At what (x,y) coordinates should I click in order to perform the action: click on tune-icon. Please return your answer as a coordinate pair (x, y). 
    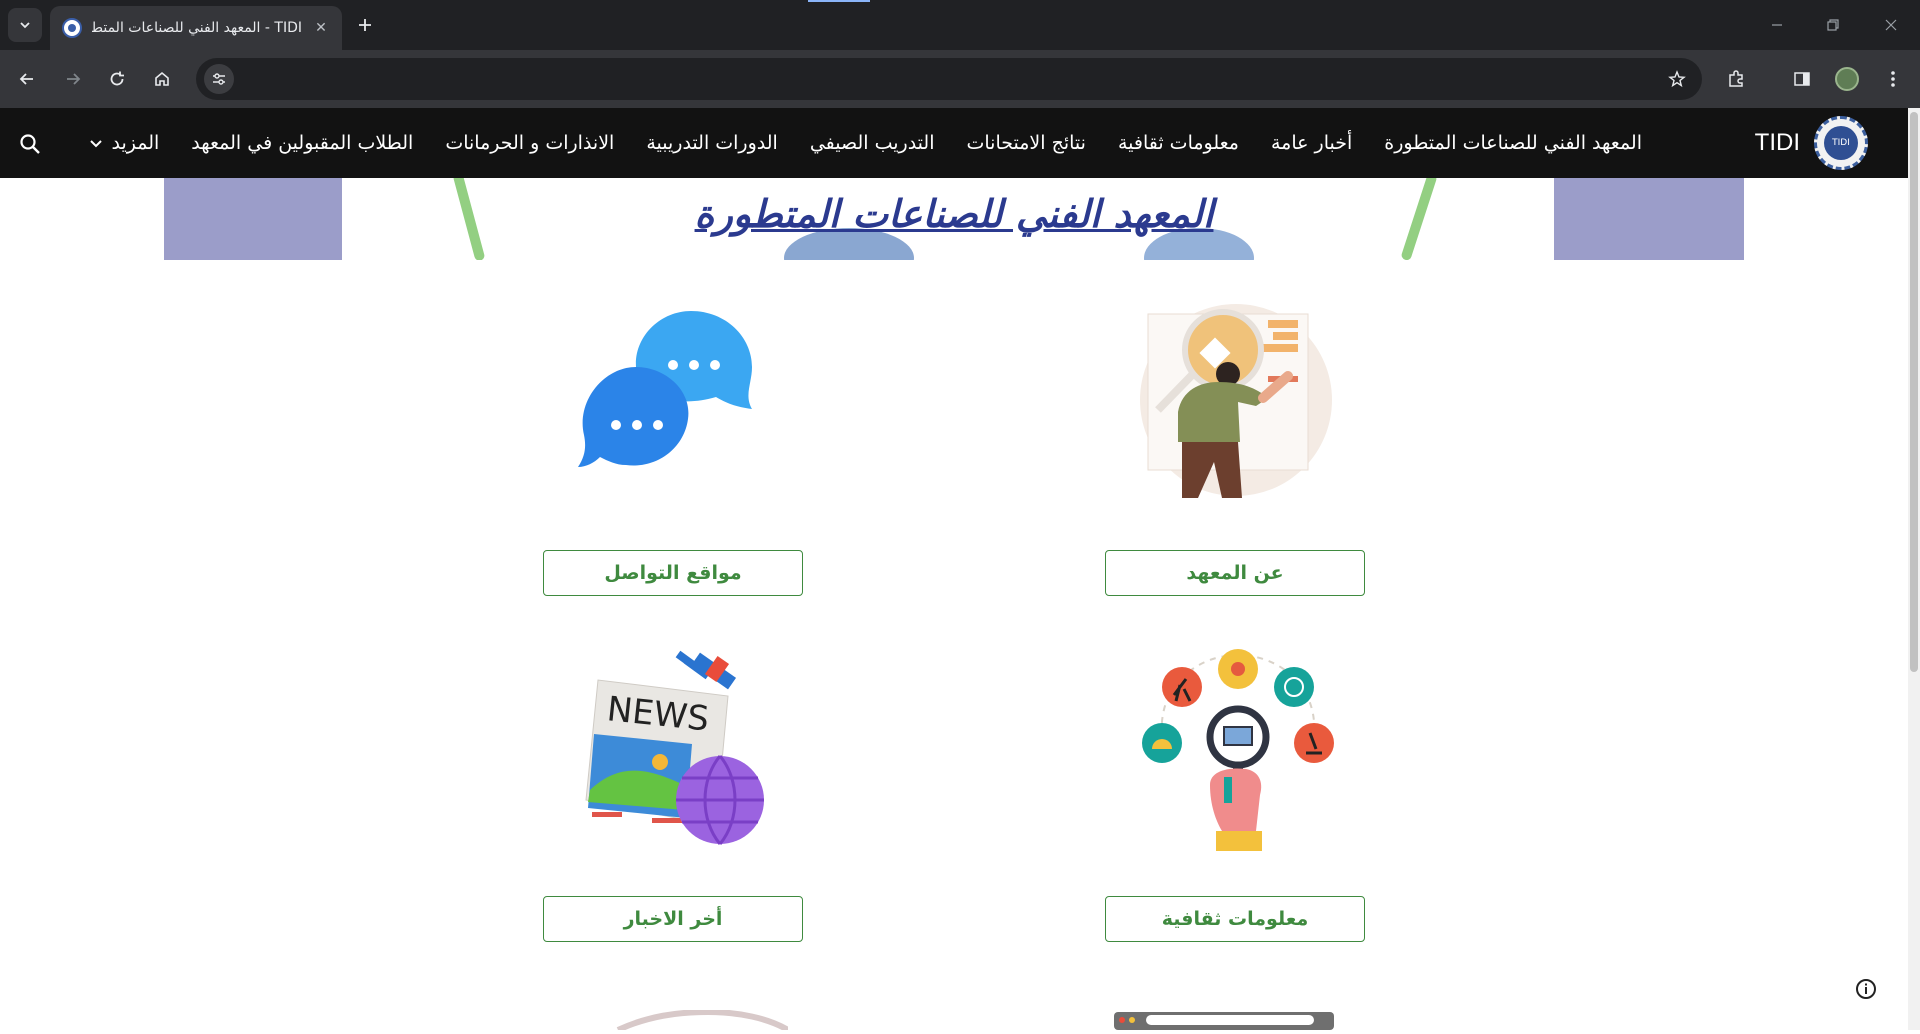
    Looking at the image, I should click on (219, 79).